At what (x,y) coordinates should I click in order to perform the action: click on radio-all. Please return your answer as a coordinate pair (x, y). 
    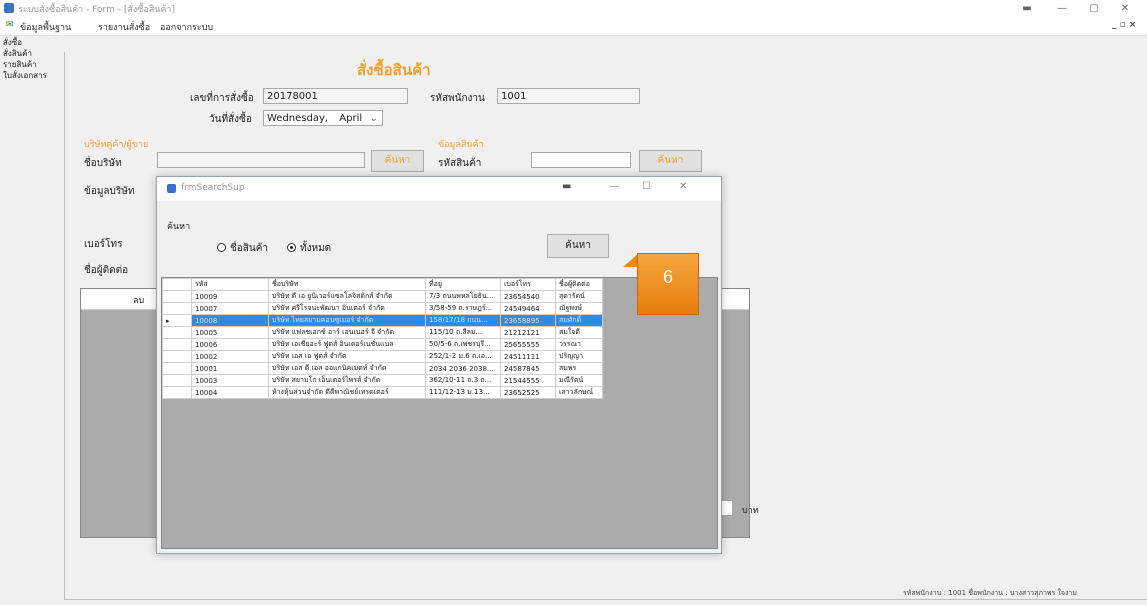
    Looking at the image, I should click on (291, 247).